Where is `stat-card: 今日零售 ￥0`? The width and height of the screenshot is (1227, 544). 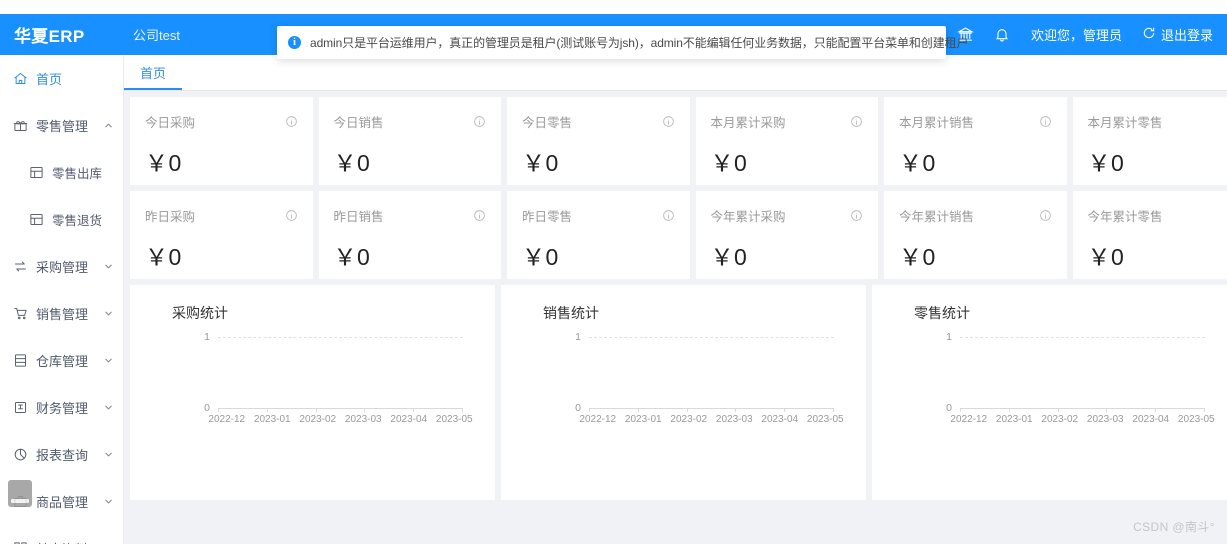 stat-card: 今日零售 ￥0 is located at coordinates (598, 141).